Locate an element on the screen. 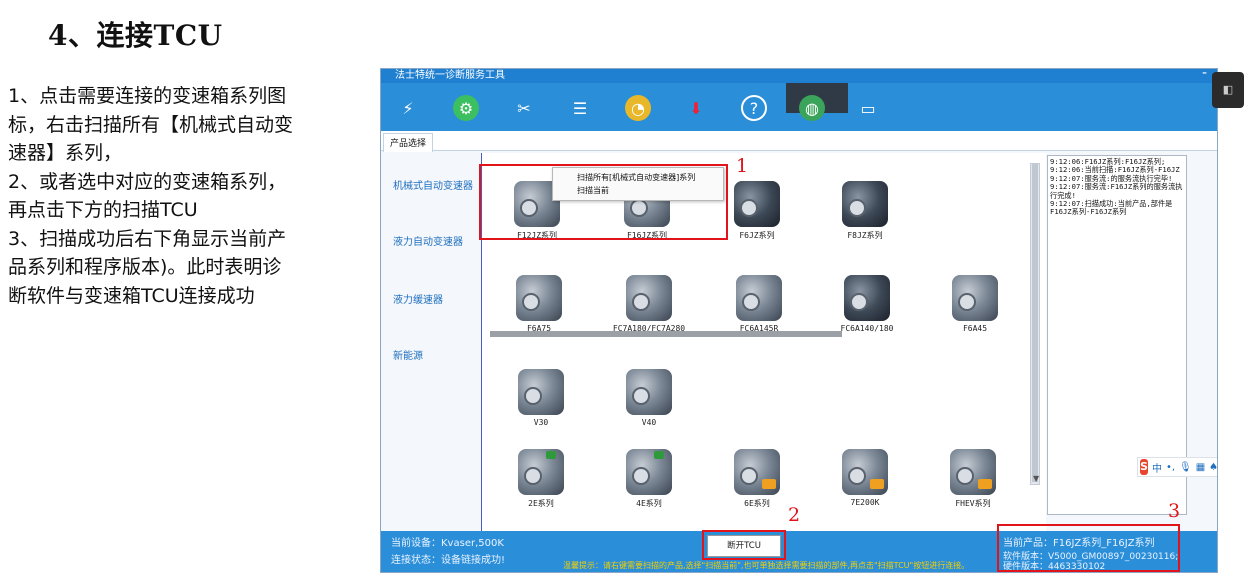  shirt-icon: ♠ is located at coordinates (1213, 467).